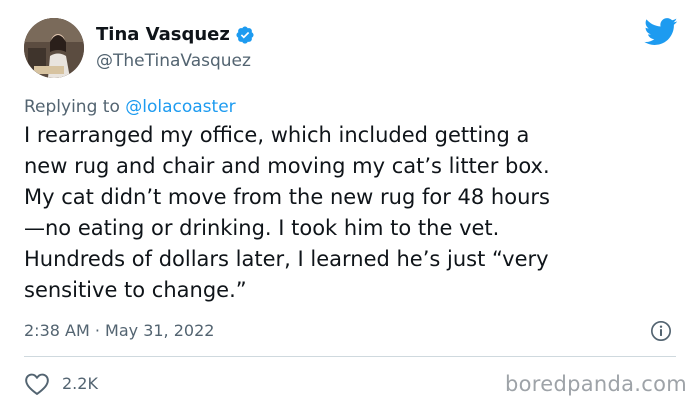 The height and width of the screenshot is (410, 700). I want to click on info-icon, so click(661, 331).